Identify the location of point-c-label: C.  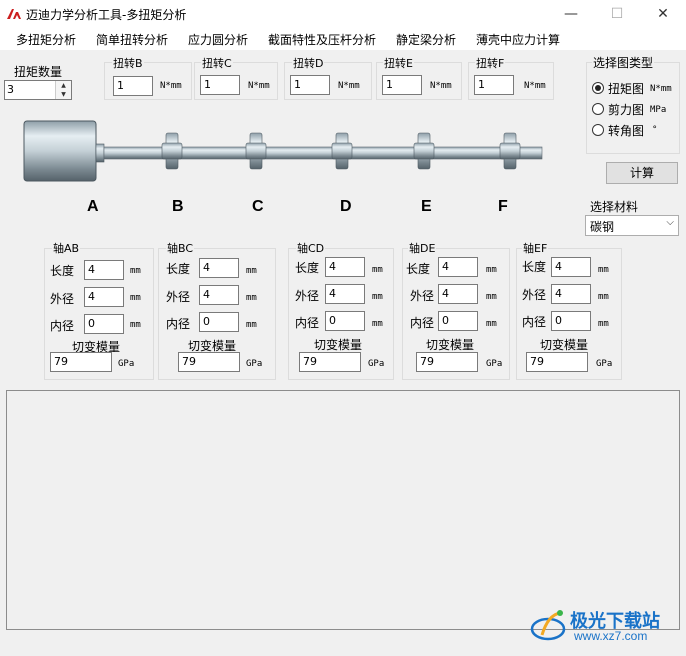
(258, 206).